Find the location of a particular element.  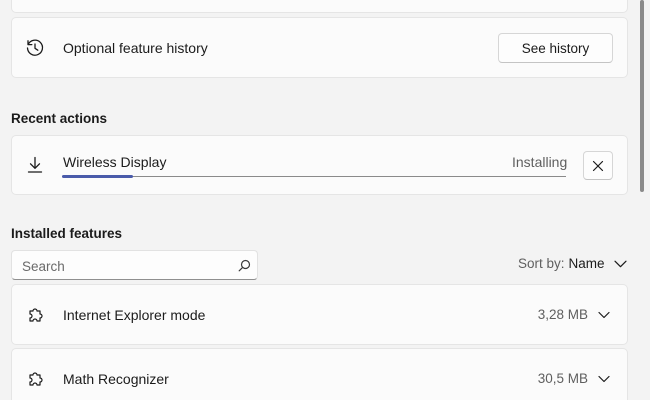

feature-label: Internet Explorer mode is located at coordinates (134, 315).